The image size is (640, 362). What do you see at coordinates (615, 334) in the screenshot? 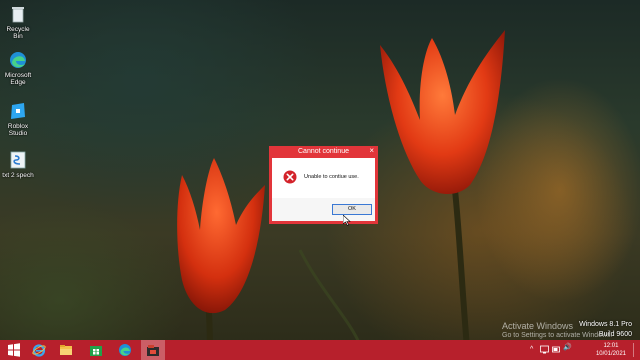
I see `os-build: Build 9600` at bounding box center [615, 334].